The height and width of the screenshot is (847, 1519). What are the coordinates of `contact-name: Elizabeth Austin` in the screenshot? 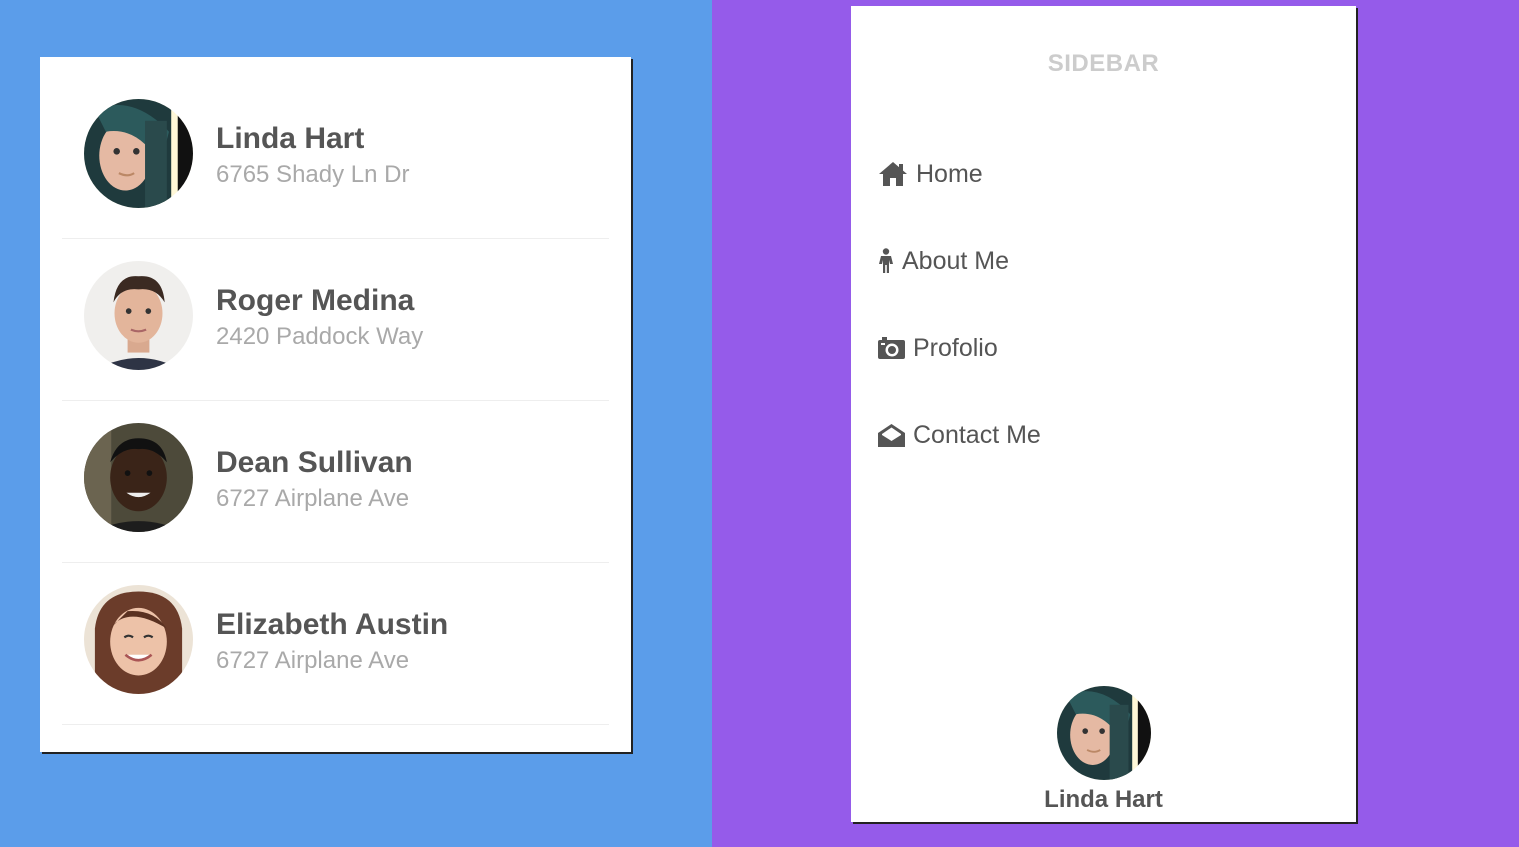 It's located at (332, 624).